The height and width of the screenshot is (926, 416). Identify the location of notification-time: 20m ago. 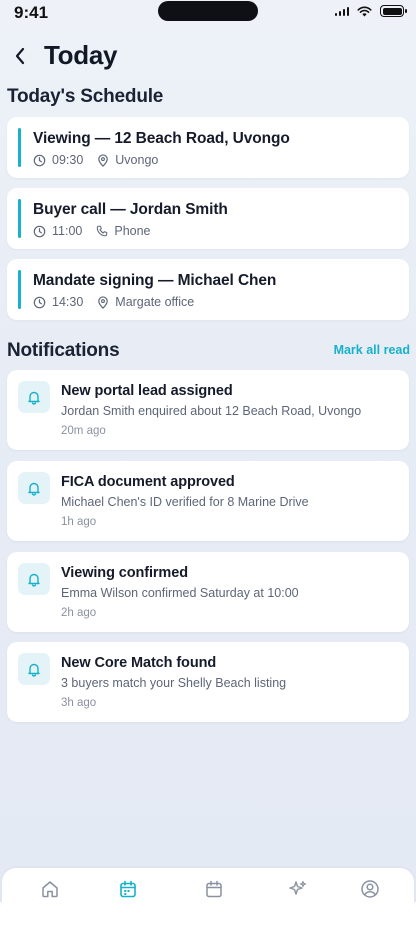
(83, 431).